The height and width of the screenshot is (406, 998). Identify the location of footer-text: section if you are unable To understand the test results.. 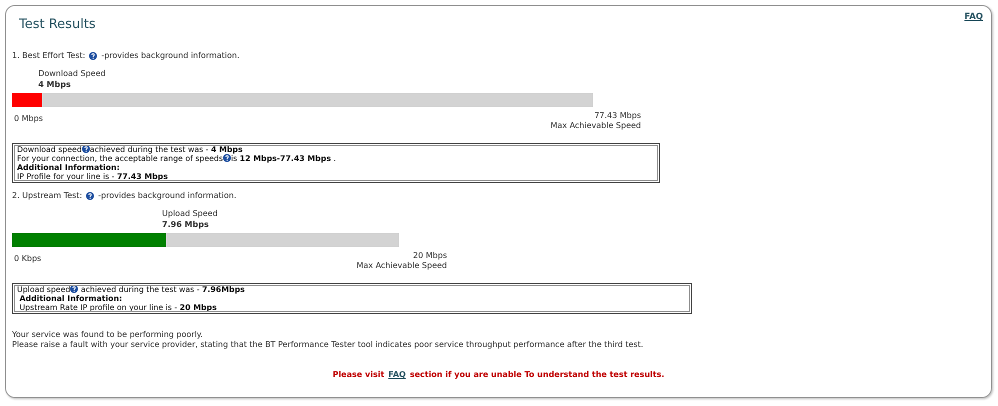
(537, 375).